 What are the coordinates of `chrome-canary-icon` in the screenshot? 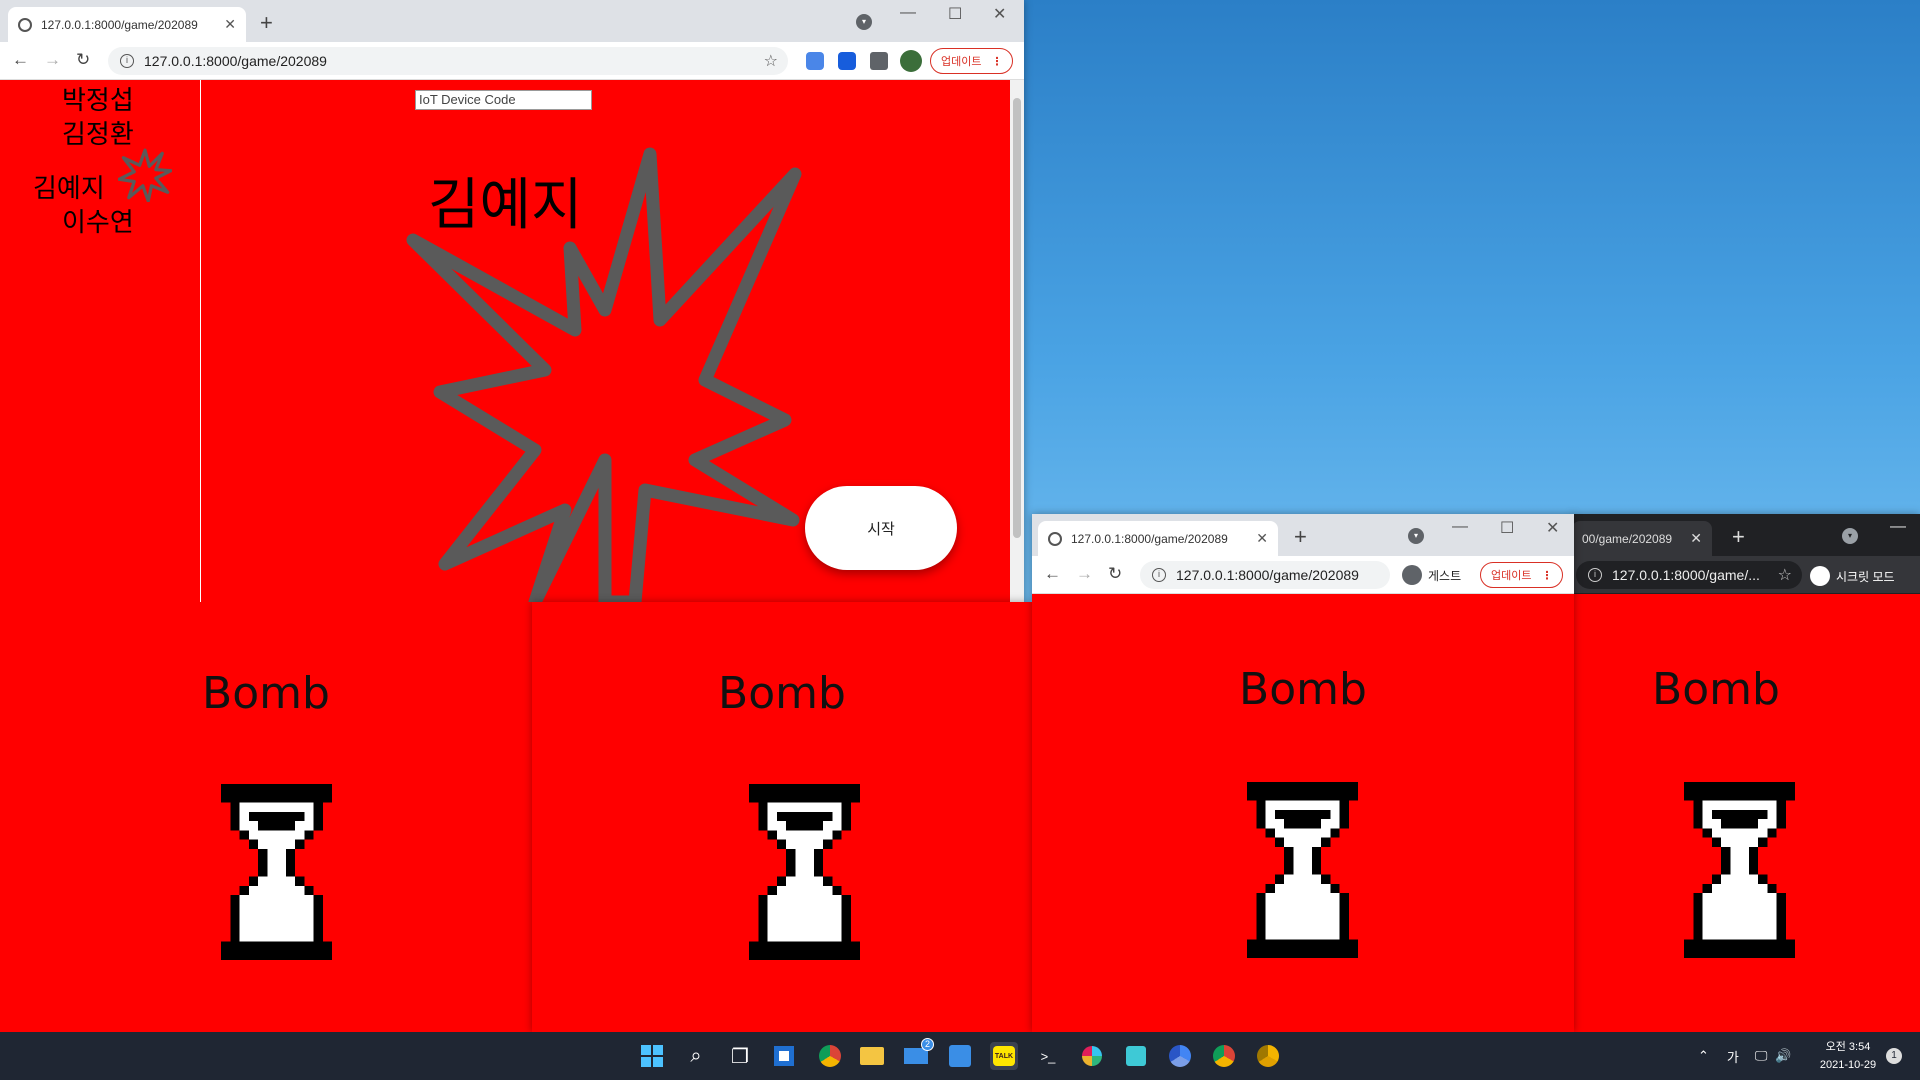 It's located at (1268, 1056).